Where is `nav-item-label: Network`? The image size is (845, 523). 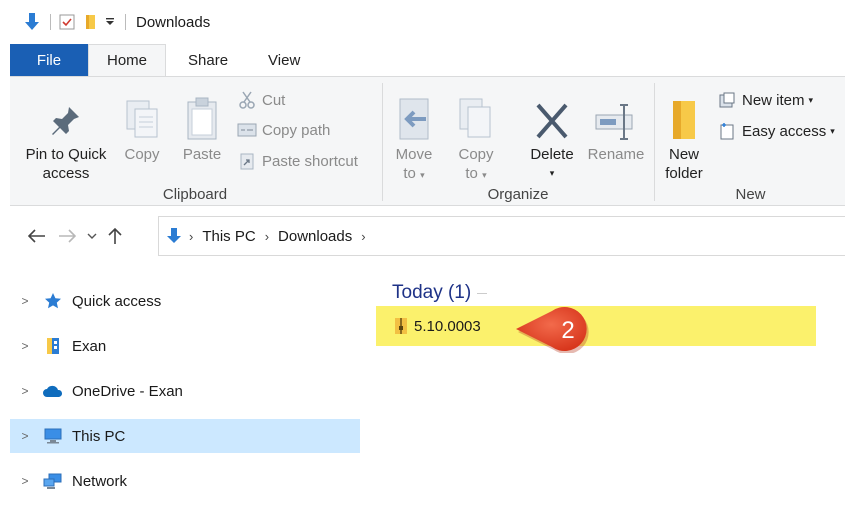 nav-item-label: Network is located at coordinates (100, 481).